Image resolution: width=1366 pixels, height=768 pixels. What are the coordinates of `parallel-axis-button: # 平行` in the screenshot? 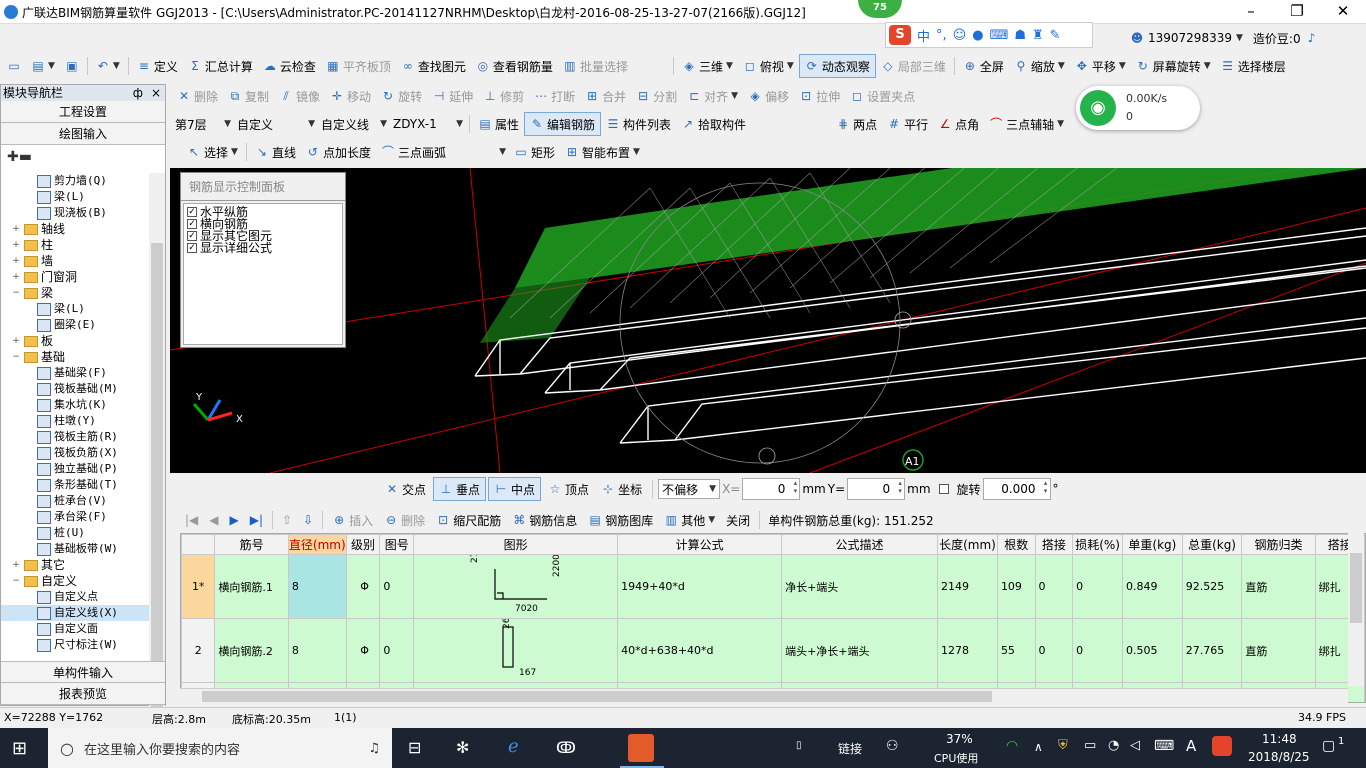 It's located at (907, 124).